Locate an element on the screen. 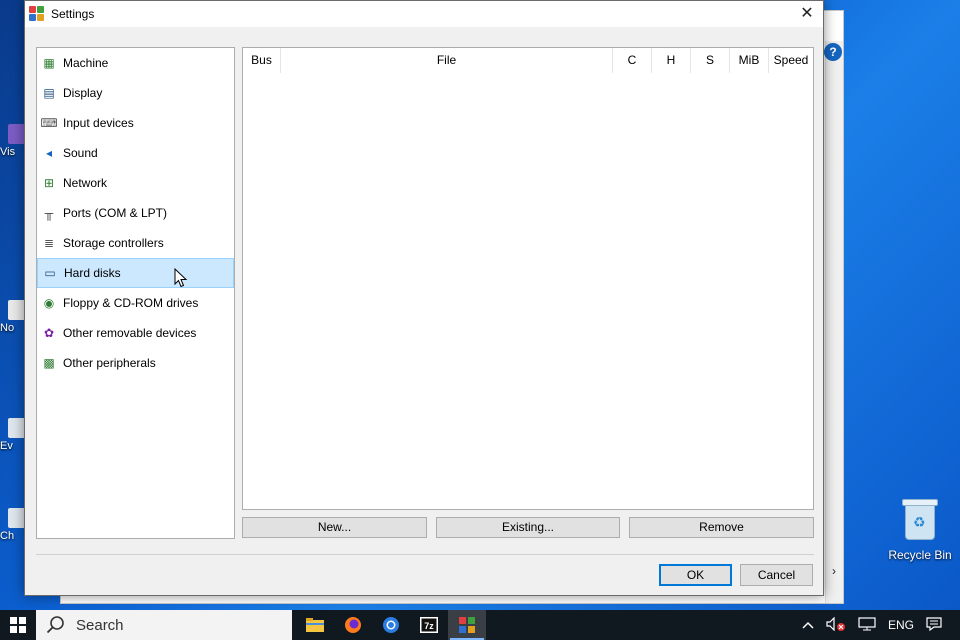  chrome-icon is located at coordinates (391, 625).